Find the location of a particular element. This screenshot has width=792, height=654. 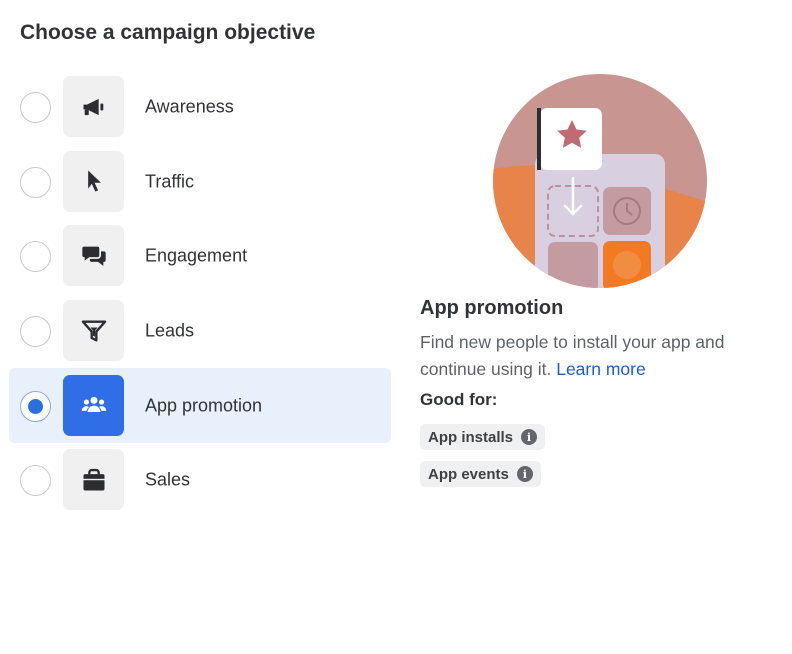

objective-label: Engagement is located at coordinates (196, 255).